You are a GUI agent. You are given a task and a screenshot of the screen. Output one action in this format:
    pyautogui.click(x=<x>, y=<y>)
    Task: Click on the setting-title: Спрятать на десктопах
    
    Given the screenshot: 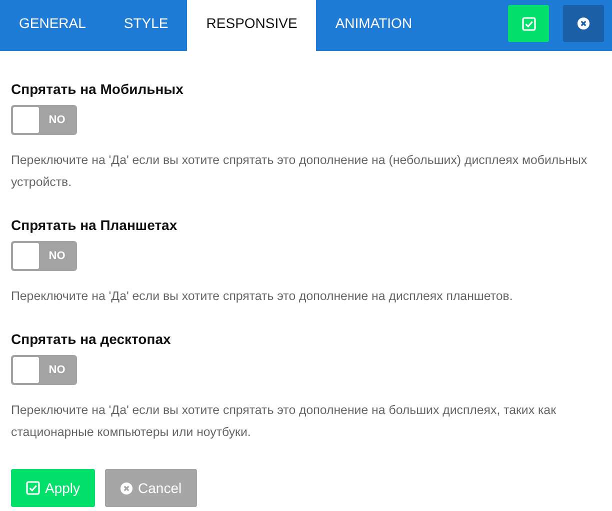 What is the action you would take?
    pyautogui.click(x=91, y=339)
    